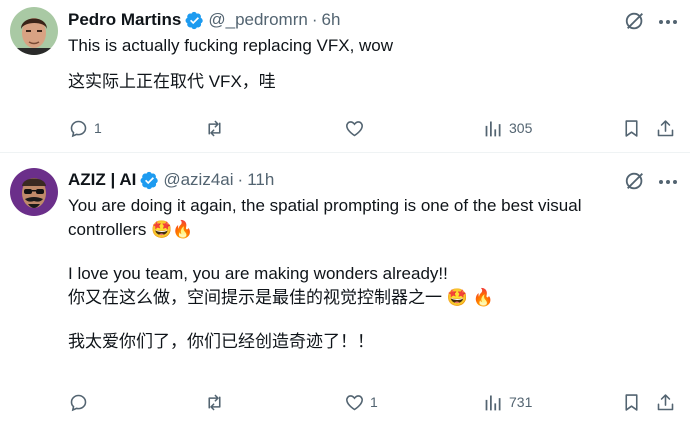 The image size is (690, 421). What do you see at coordinates (98, 128) in the screenshot?
I see `reply-count: 1` at bounding box center [98, 128].